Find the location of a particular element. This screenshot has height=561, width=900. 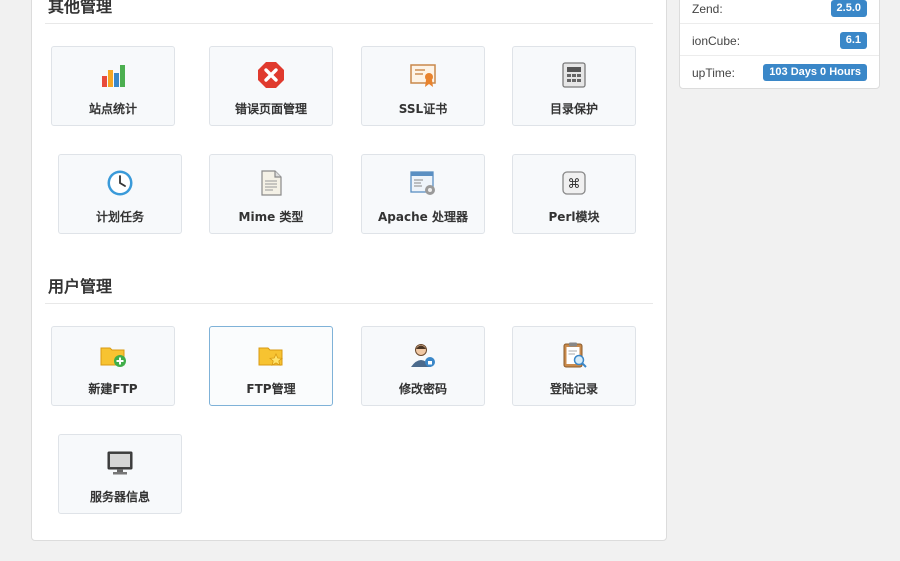

tile-apache-handlers: Apache 处理器 is located at coordinates (423, 194).